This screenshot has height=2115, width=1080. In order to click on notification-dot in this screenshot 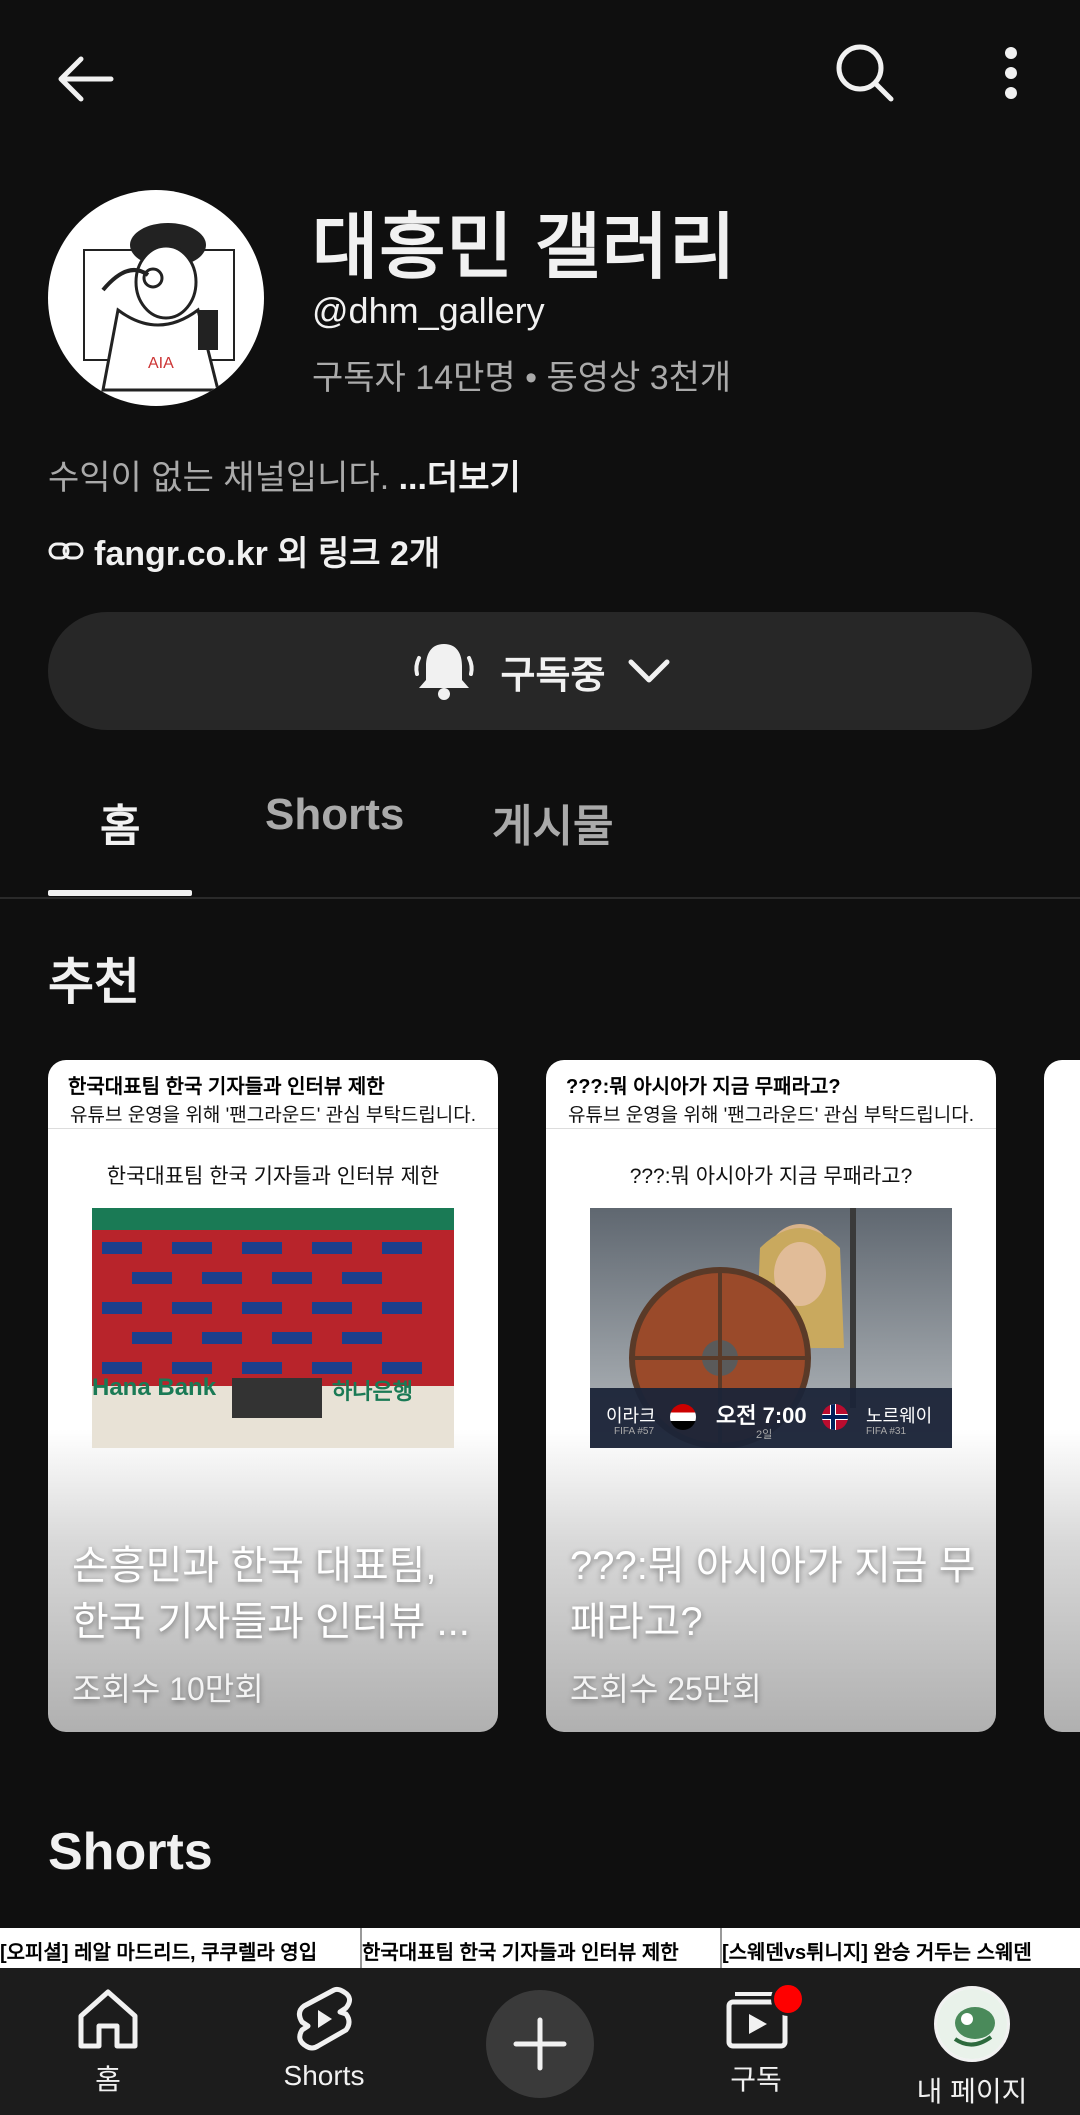, I will do `click(788, 1999)`.